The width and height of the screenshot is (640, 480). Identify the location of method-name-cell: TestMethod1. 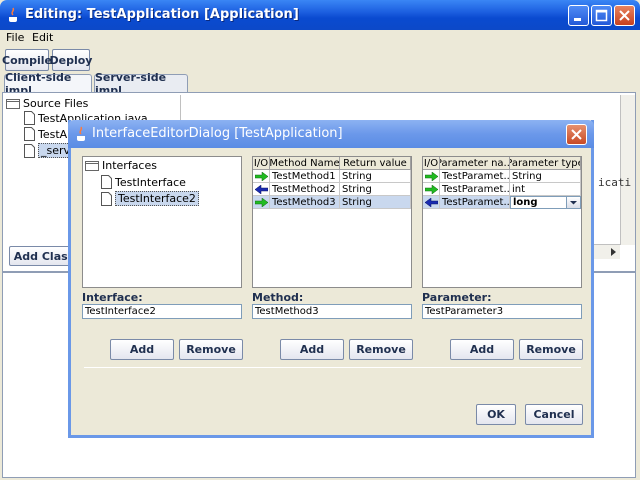
(305, 176).